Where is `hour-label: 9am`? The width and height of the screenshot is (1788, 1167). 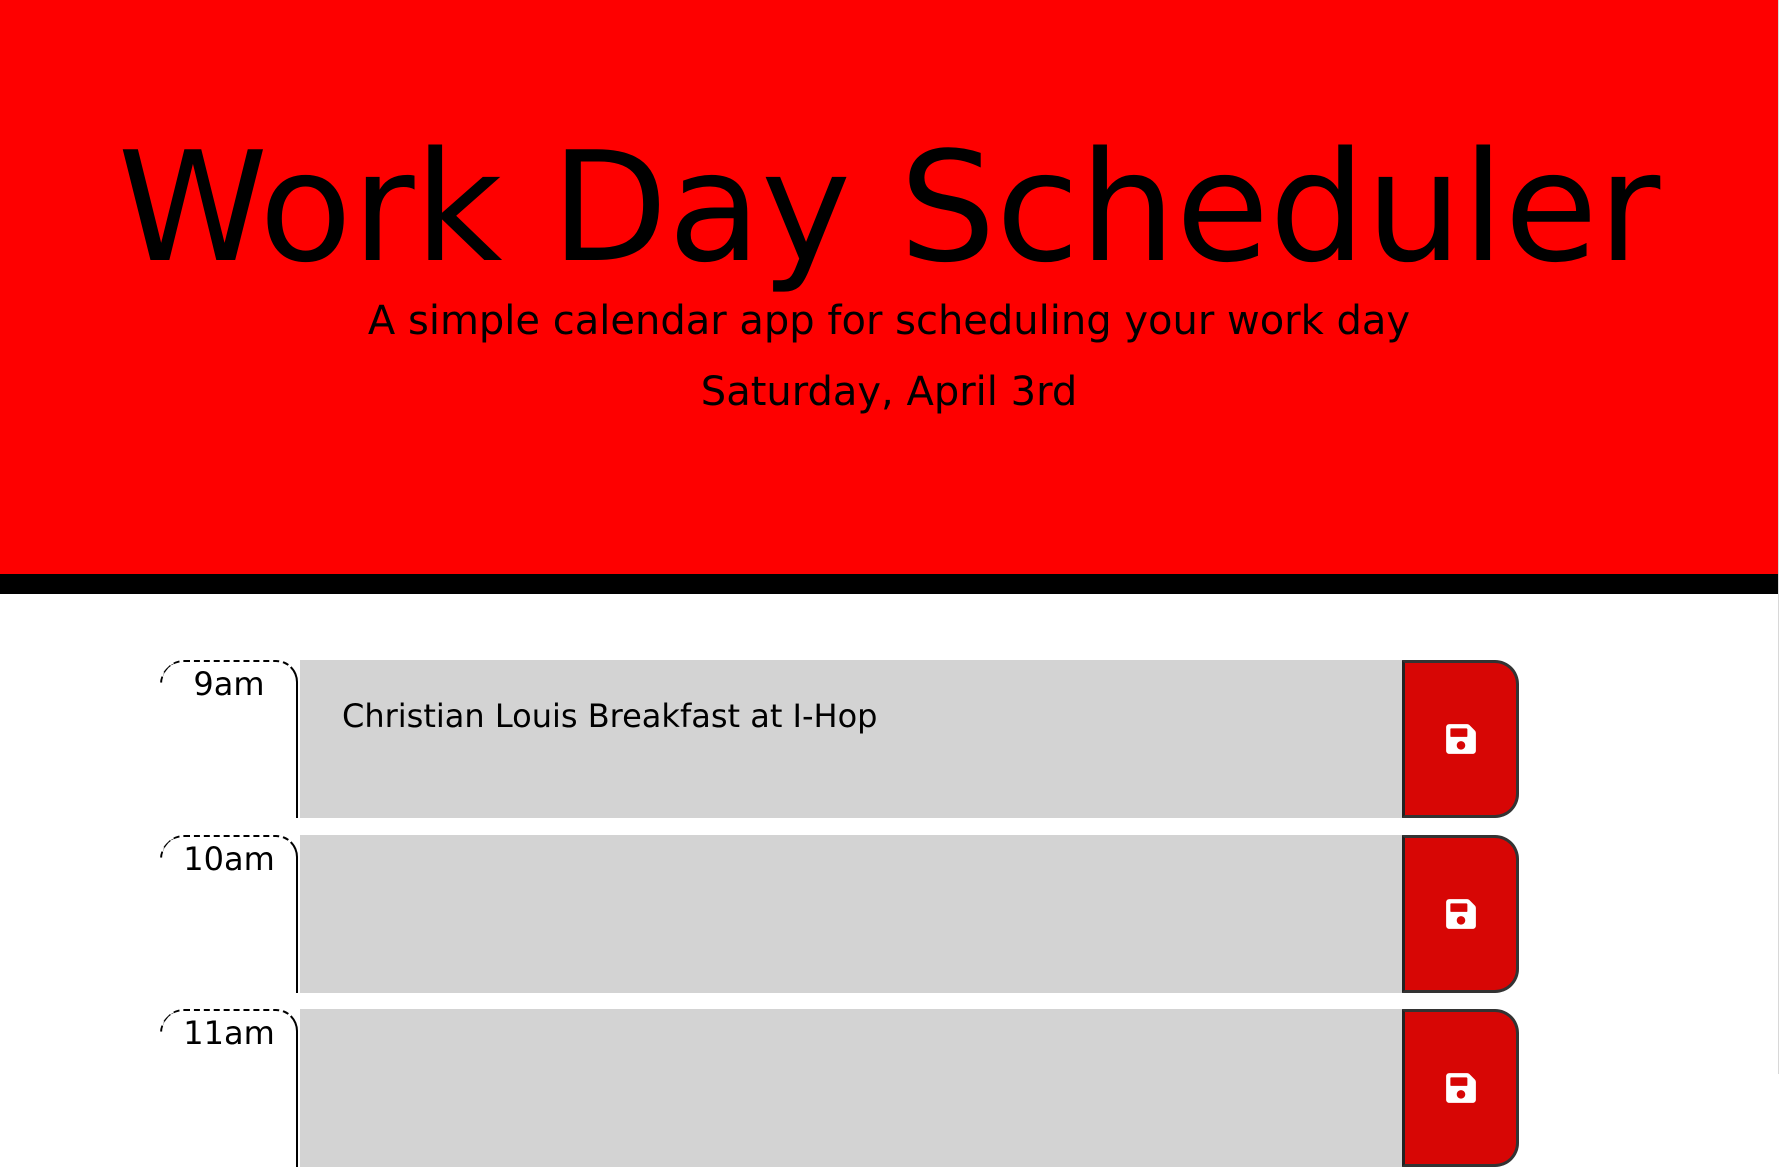
hour-label: 9am is located at coordinates (229, 739).